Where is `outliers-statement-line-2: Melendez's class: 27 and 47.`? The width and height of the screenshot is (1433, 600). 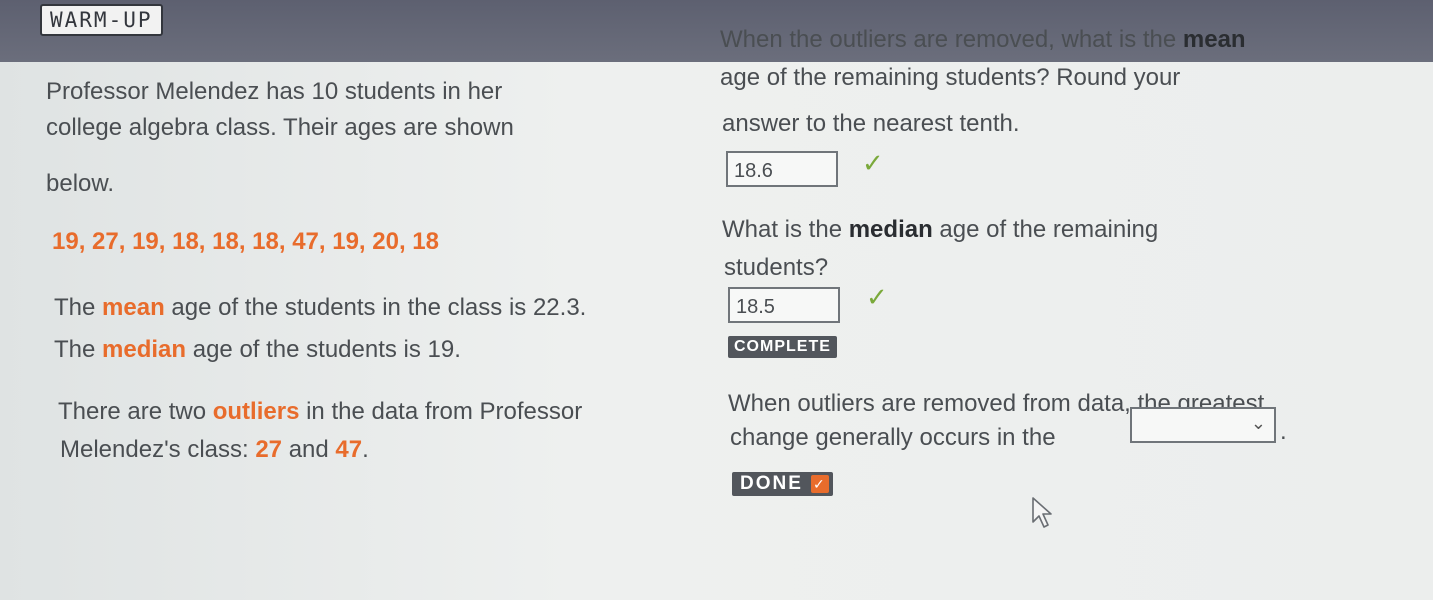
outliers-statement-line-2: Melendez's class: 27 and 47. is located at coordinates (214, 450).